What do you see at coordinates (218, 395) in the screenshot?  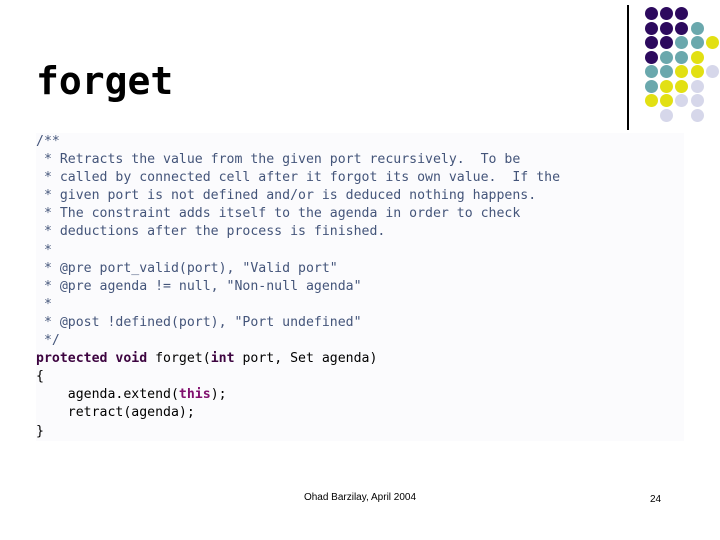 I see `code-token-plain: );` at bounding box center [218, 395].